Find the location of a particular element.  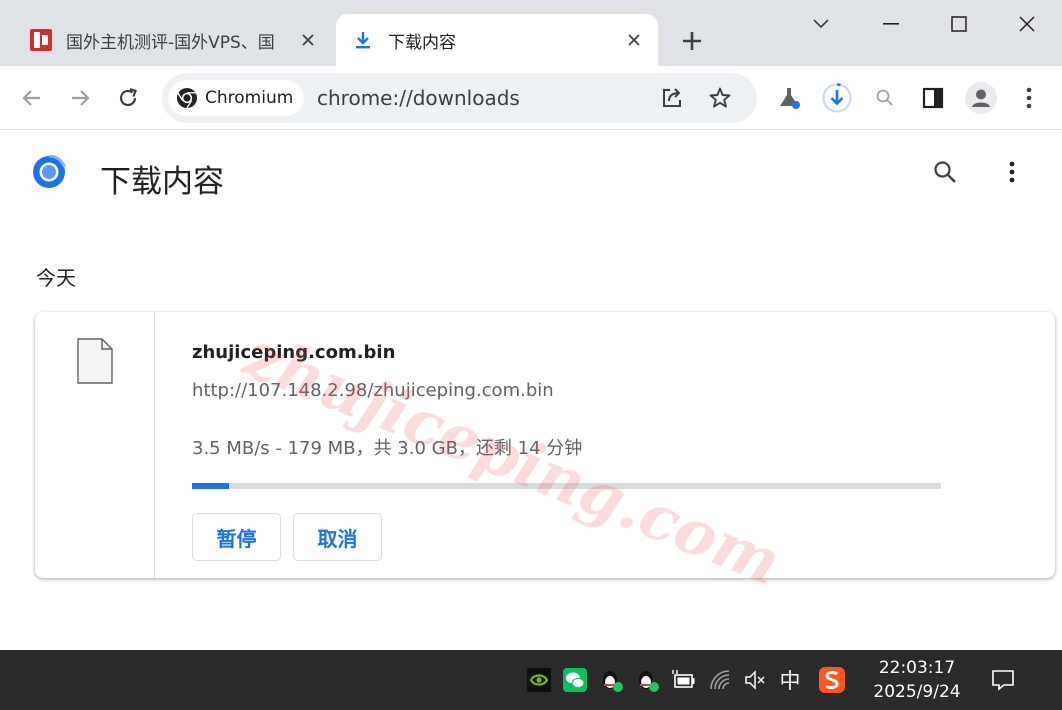

reload-button is located at coordinates (128, 98).